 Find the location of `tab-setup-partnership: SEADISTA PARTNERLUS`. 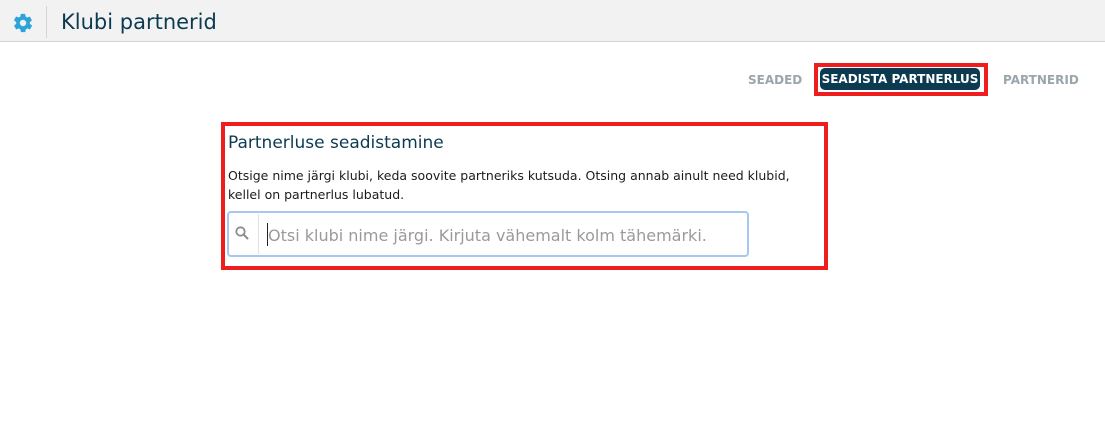

tab-setup-partnership: SEADISTA PARTNERLUS is located at coordinates (900, 79).